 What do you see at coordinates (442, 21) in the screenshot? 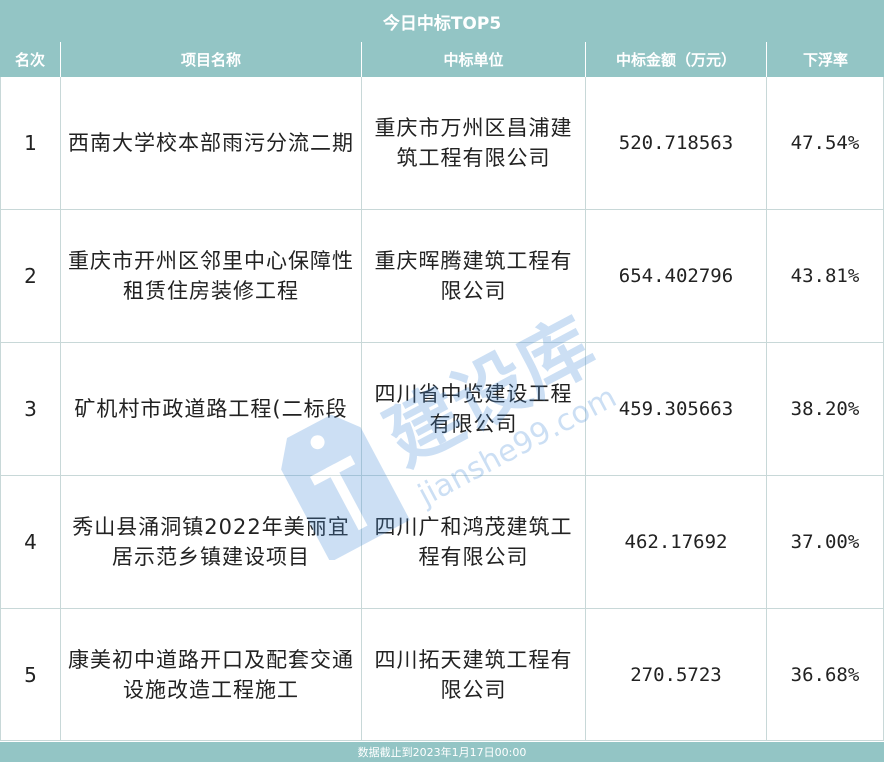
I see `table-title: 今日中标TOP5` at bounding box center [442, 21].